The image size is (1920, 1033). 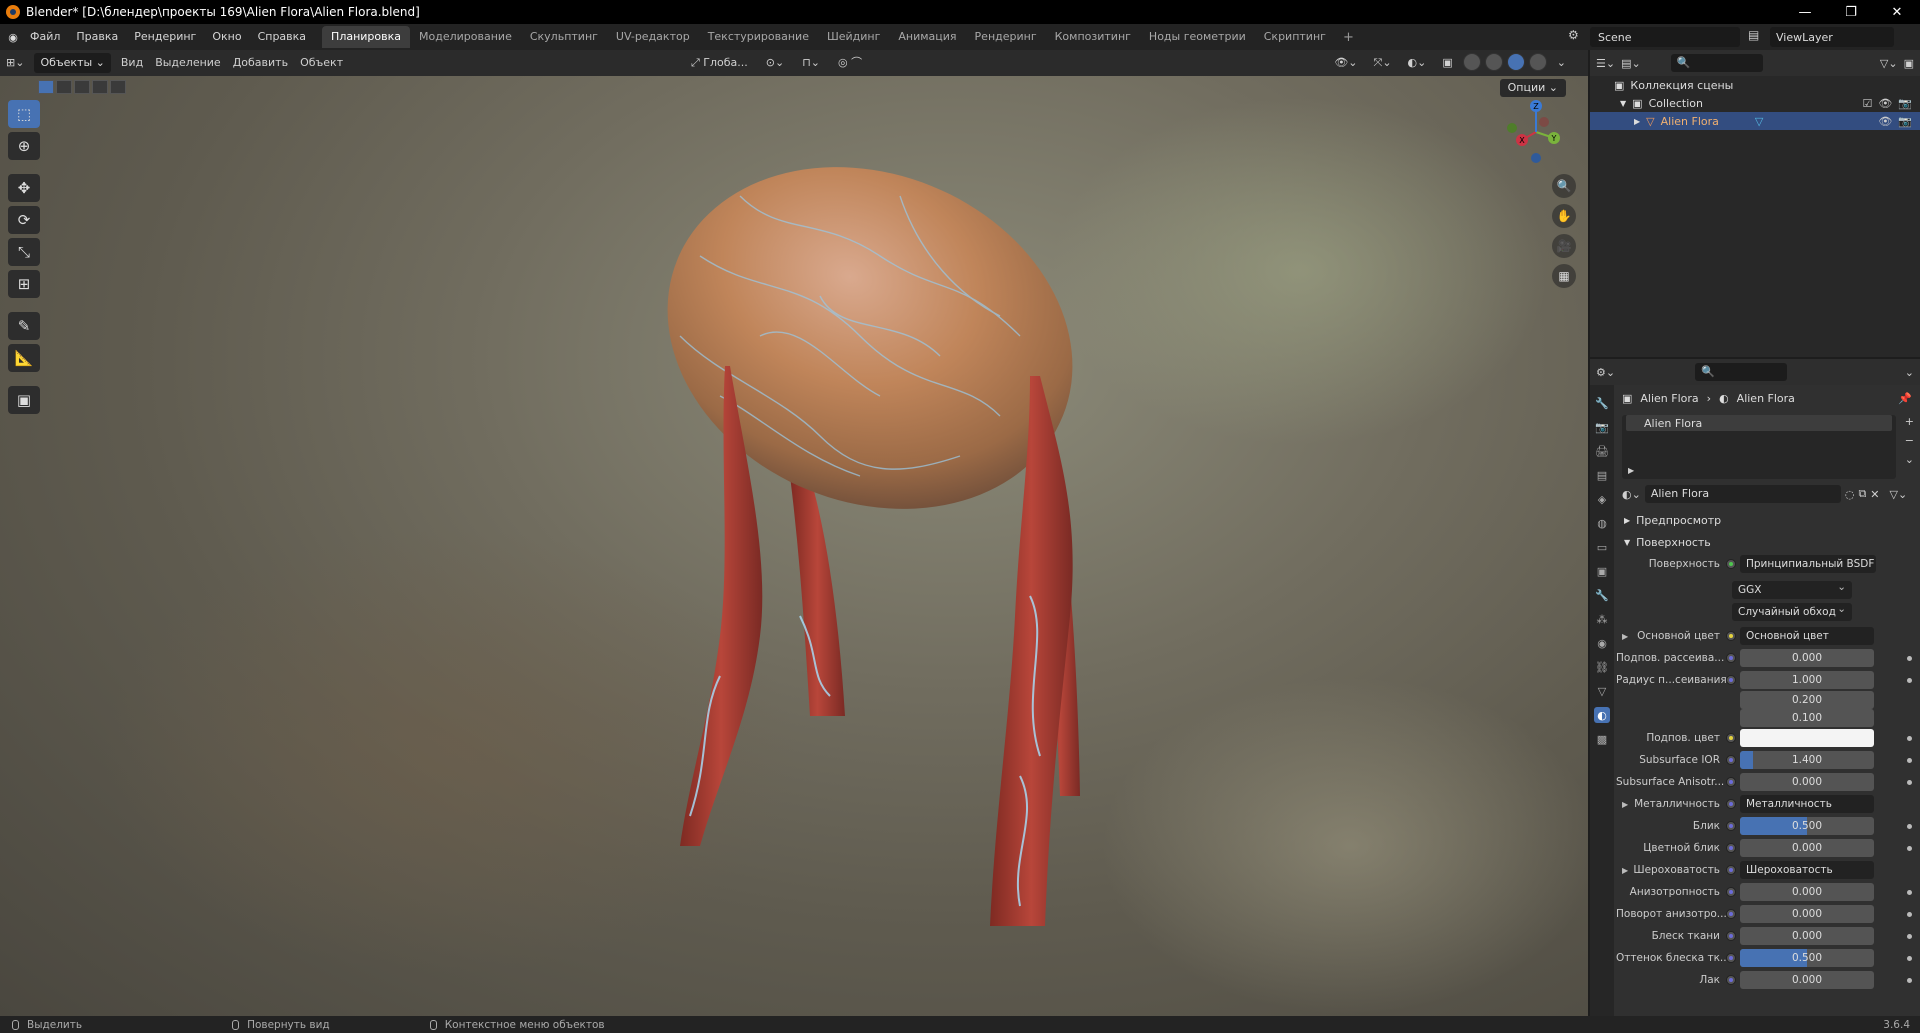 I want to click on proportional-edit-icon: ◎ ⌒, so click(x=850, y=63).